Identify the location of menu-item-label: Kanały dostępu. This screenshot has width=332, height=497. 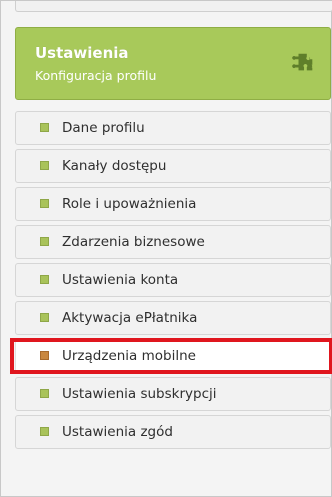
(114, 166).